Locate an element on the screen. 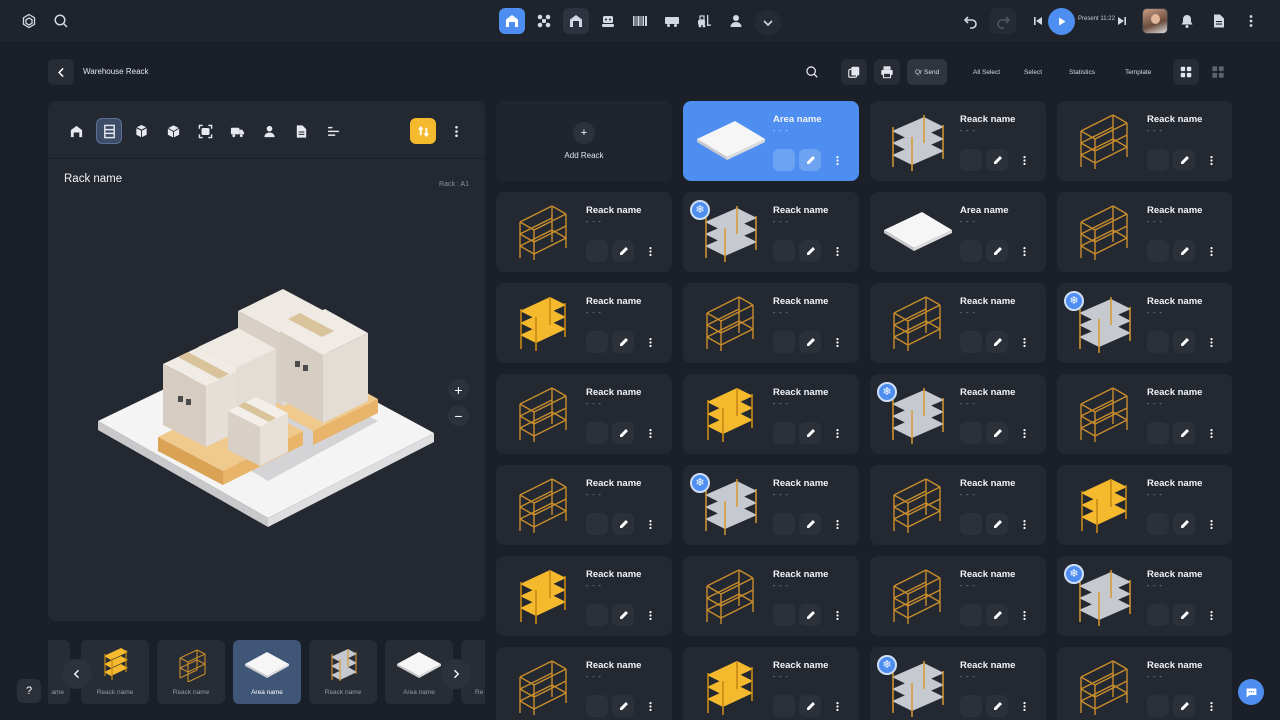 This screenshot has height=720, width=1280. template-button: Template is located at coordinates (1138, 72).